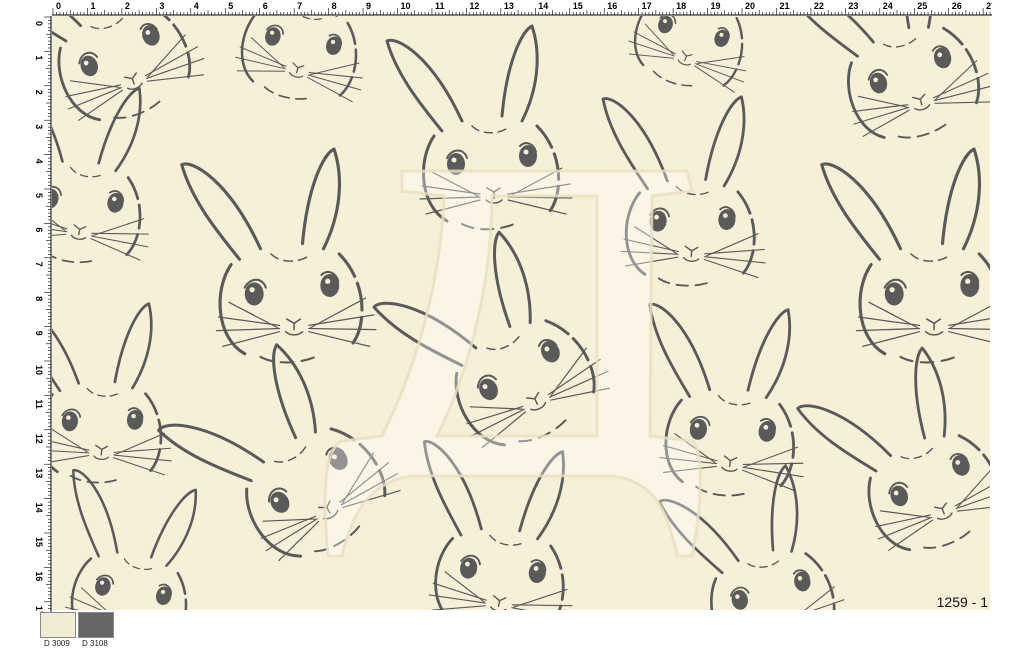 The width and height of the screenshot is (1024, 649). What do you see at coordinates (474, 6) in the screenshot?
I see `top-ruler-label: 12` at bounding box center [474, 6].